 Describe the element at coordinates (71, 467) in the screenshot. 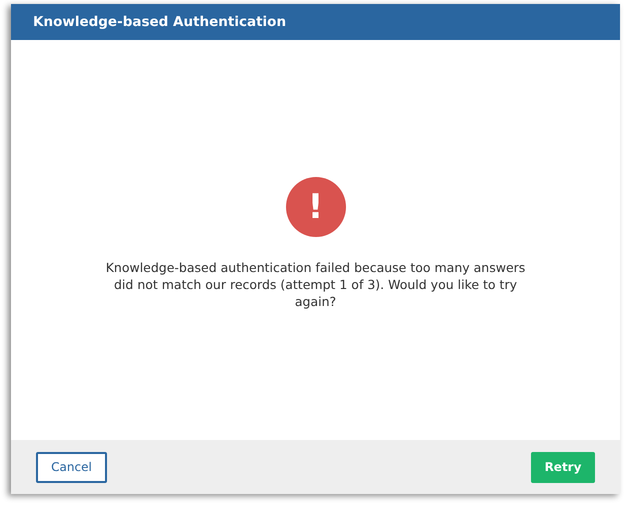

I see `cancel-button: Cancel` at that location.